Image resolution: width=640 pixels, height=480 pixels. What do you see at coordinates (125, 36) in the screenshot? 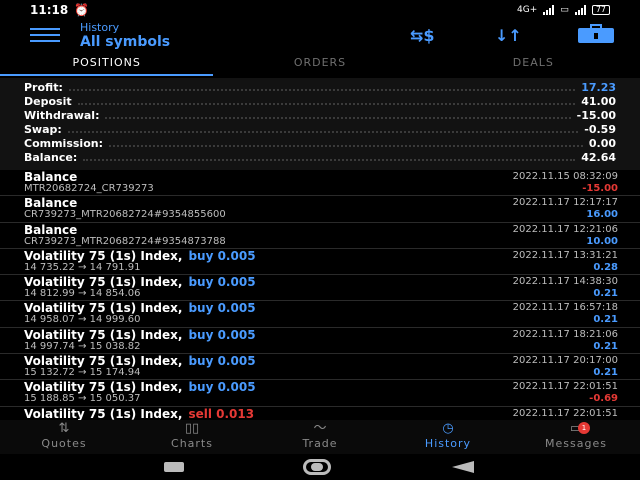
I see `title-block: History All symbols` at bounding box center [125, 36].